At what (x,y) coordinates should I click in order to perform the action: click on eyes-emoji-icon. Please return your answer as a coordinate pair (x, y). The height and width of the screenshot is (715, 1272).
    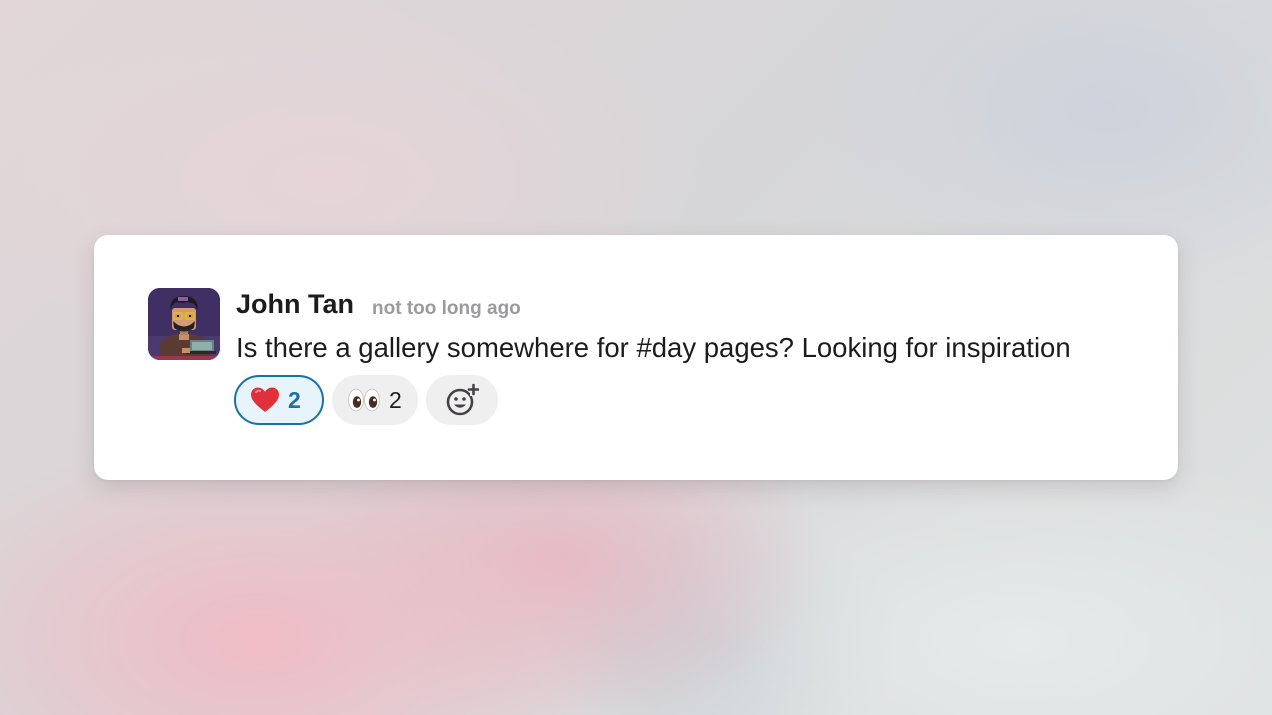
    Looking at the image, I should click on (364, 400).